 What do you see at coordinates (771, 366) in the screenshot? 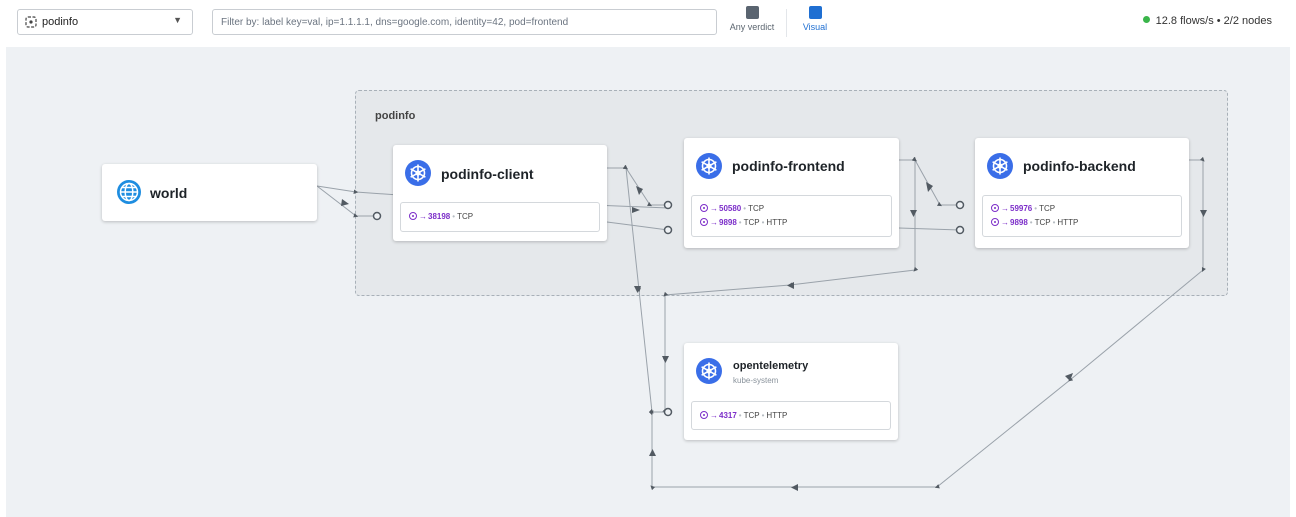
I see `opentelemetry-name: opentelemetry` at bounding box center [771, 366].